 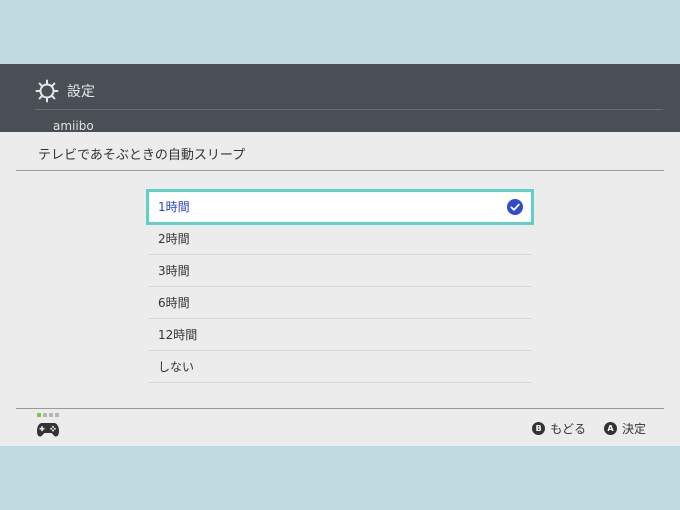 I want to click on gear-icon, so click(x=47, y=91).